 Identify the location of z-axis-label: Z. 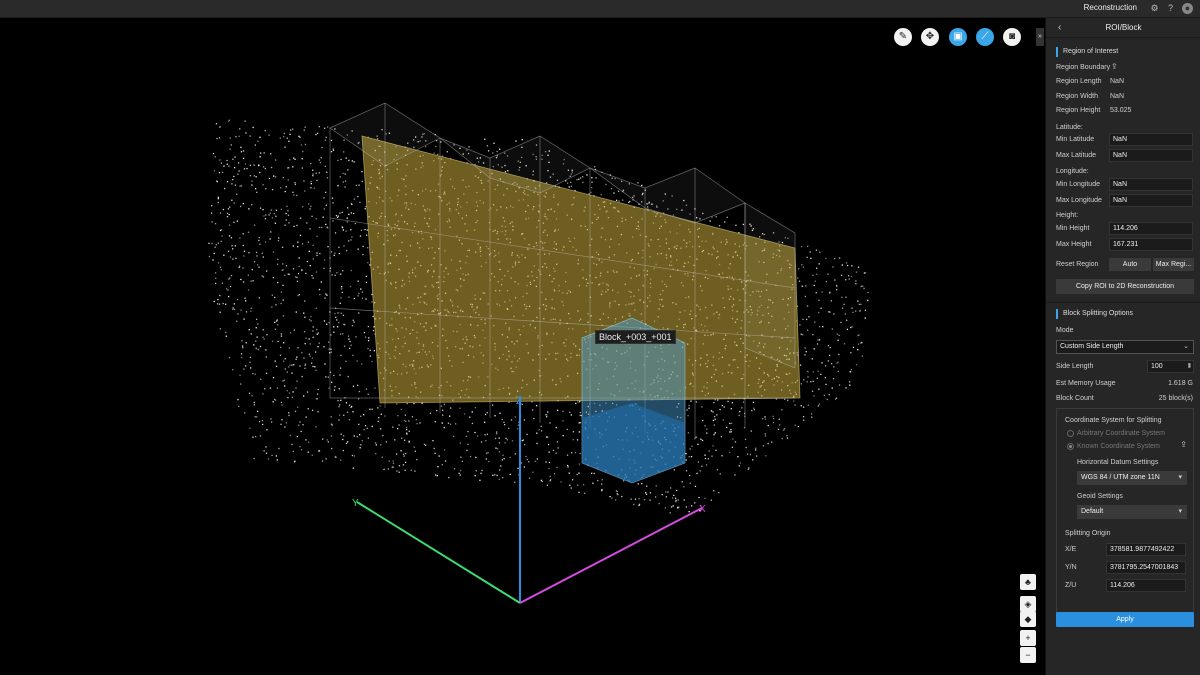
(519, 401).